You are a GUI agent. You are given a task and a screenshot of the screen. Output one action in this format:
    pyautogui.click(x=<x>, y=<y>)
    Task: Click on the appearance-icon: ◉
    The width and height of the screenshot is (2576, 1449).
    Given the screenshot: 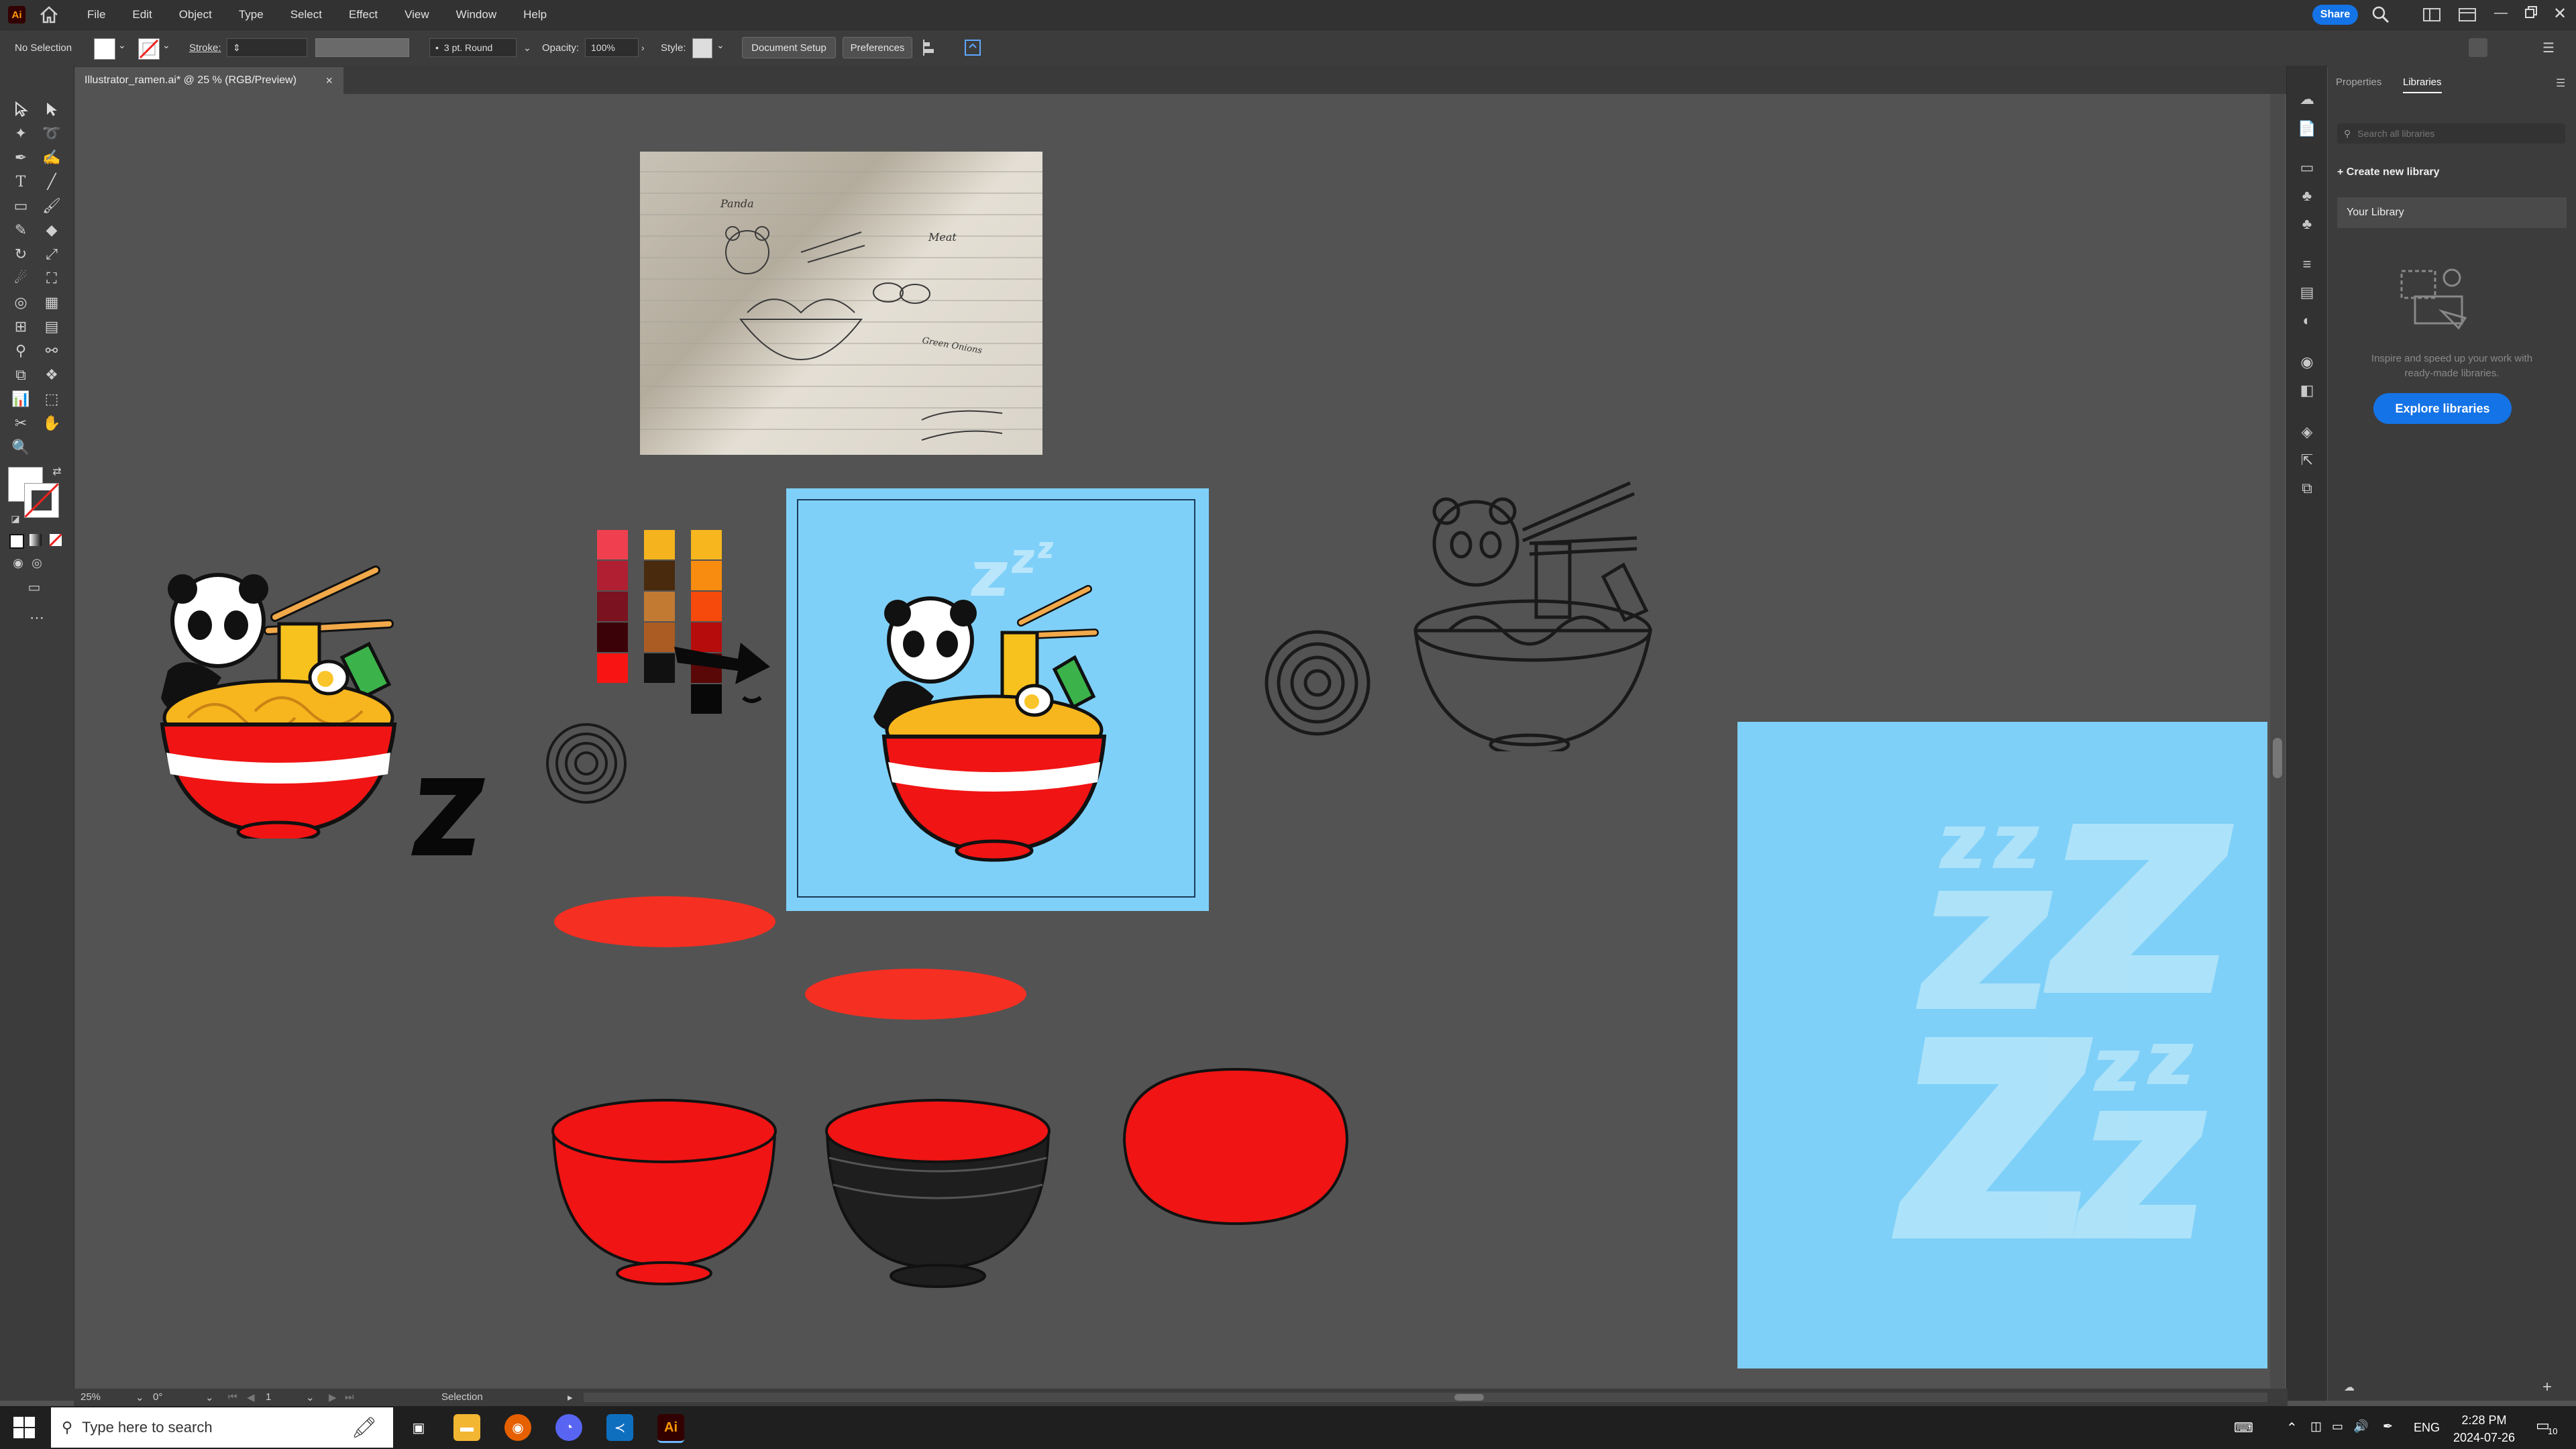 What is the action you would take?
    pyautogui.click(x=2307, y=362)
    